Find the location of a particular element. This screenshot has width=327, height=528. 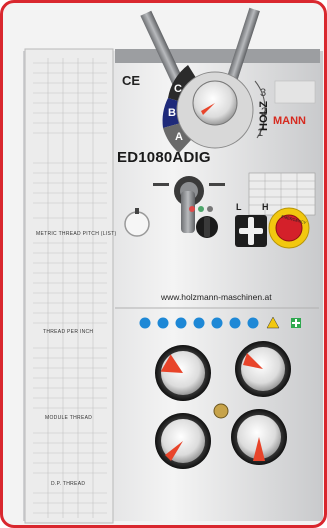

gear-letter-c: C is located at coordinates (178, 89).